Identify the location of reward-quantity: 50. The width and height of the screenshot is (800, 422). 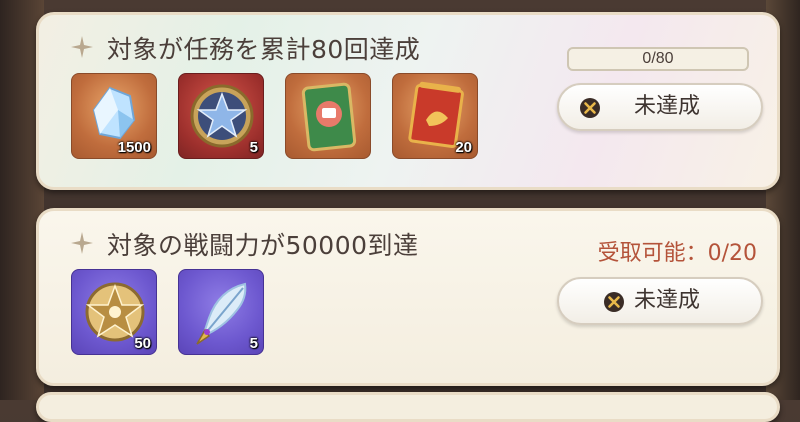
(142, 343).